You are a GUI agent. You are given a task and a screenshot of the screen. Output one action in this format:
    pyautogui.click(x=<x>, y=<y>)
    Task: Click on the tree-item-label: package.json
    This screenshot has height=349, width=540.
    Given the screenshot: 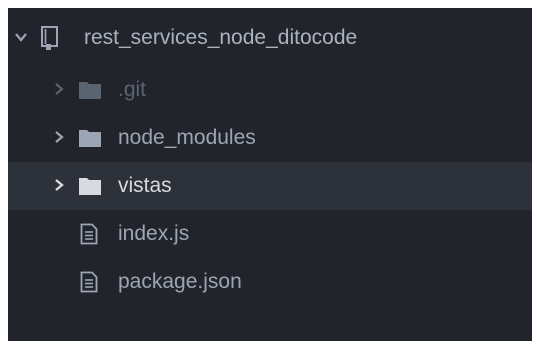 What is the action you would take?
    pyautogui.click(x=180, y=281)
    